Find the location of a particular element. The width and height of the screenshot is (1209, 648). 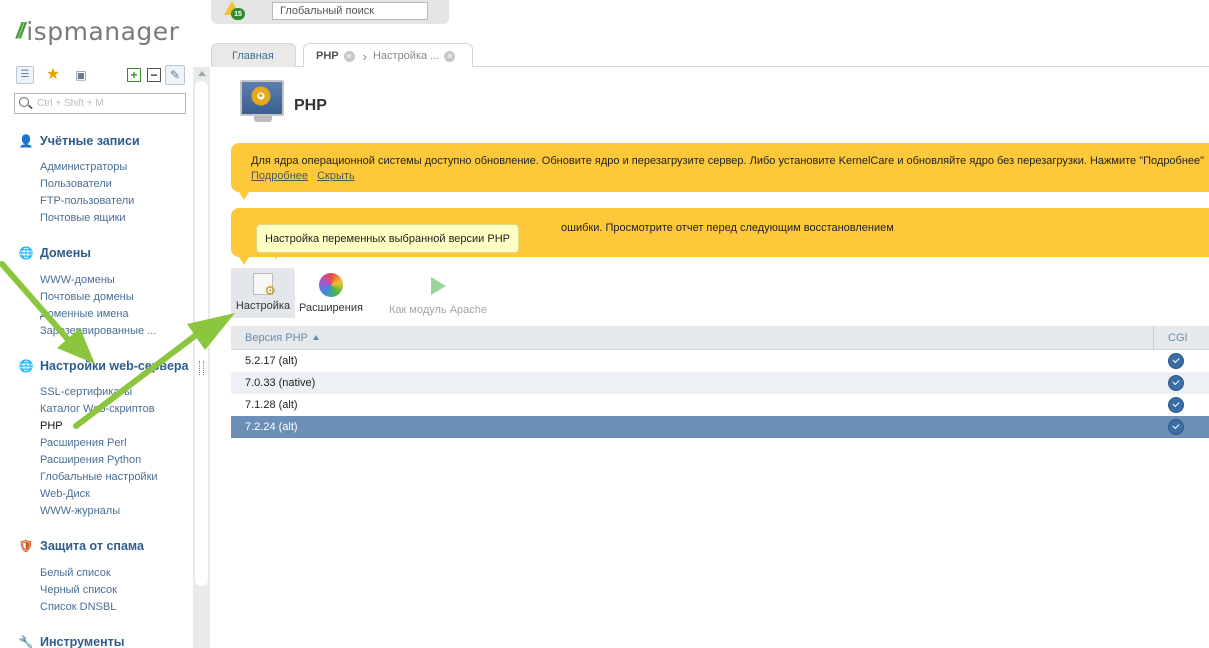

menu-tree-icon: ☰ is located at coordinates (25, 75).